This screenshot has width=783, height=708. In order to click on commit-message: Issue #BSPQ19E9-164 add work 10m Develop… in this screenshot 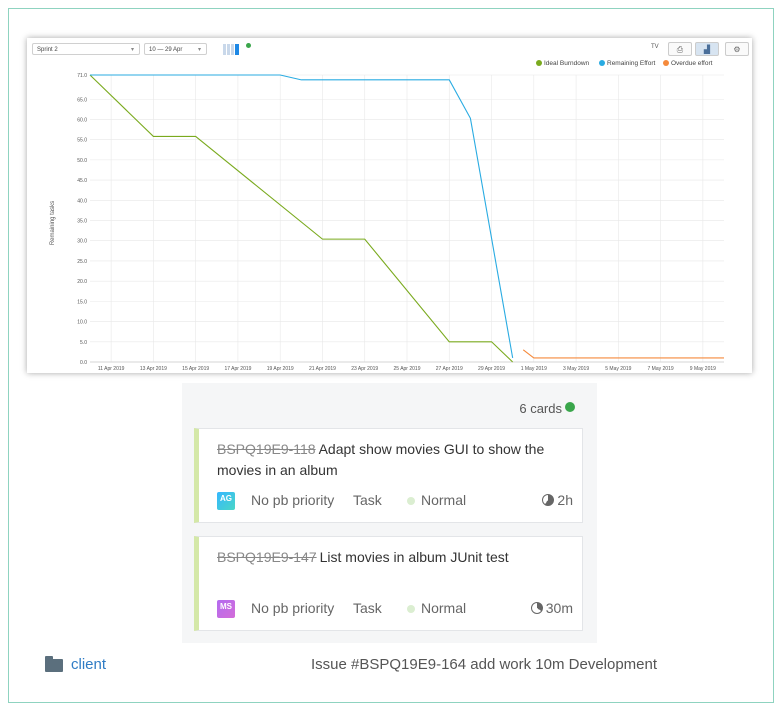, I will do `click(484, 664)`.